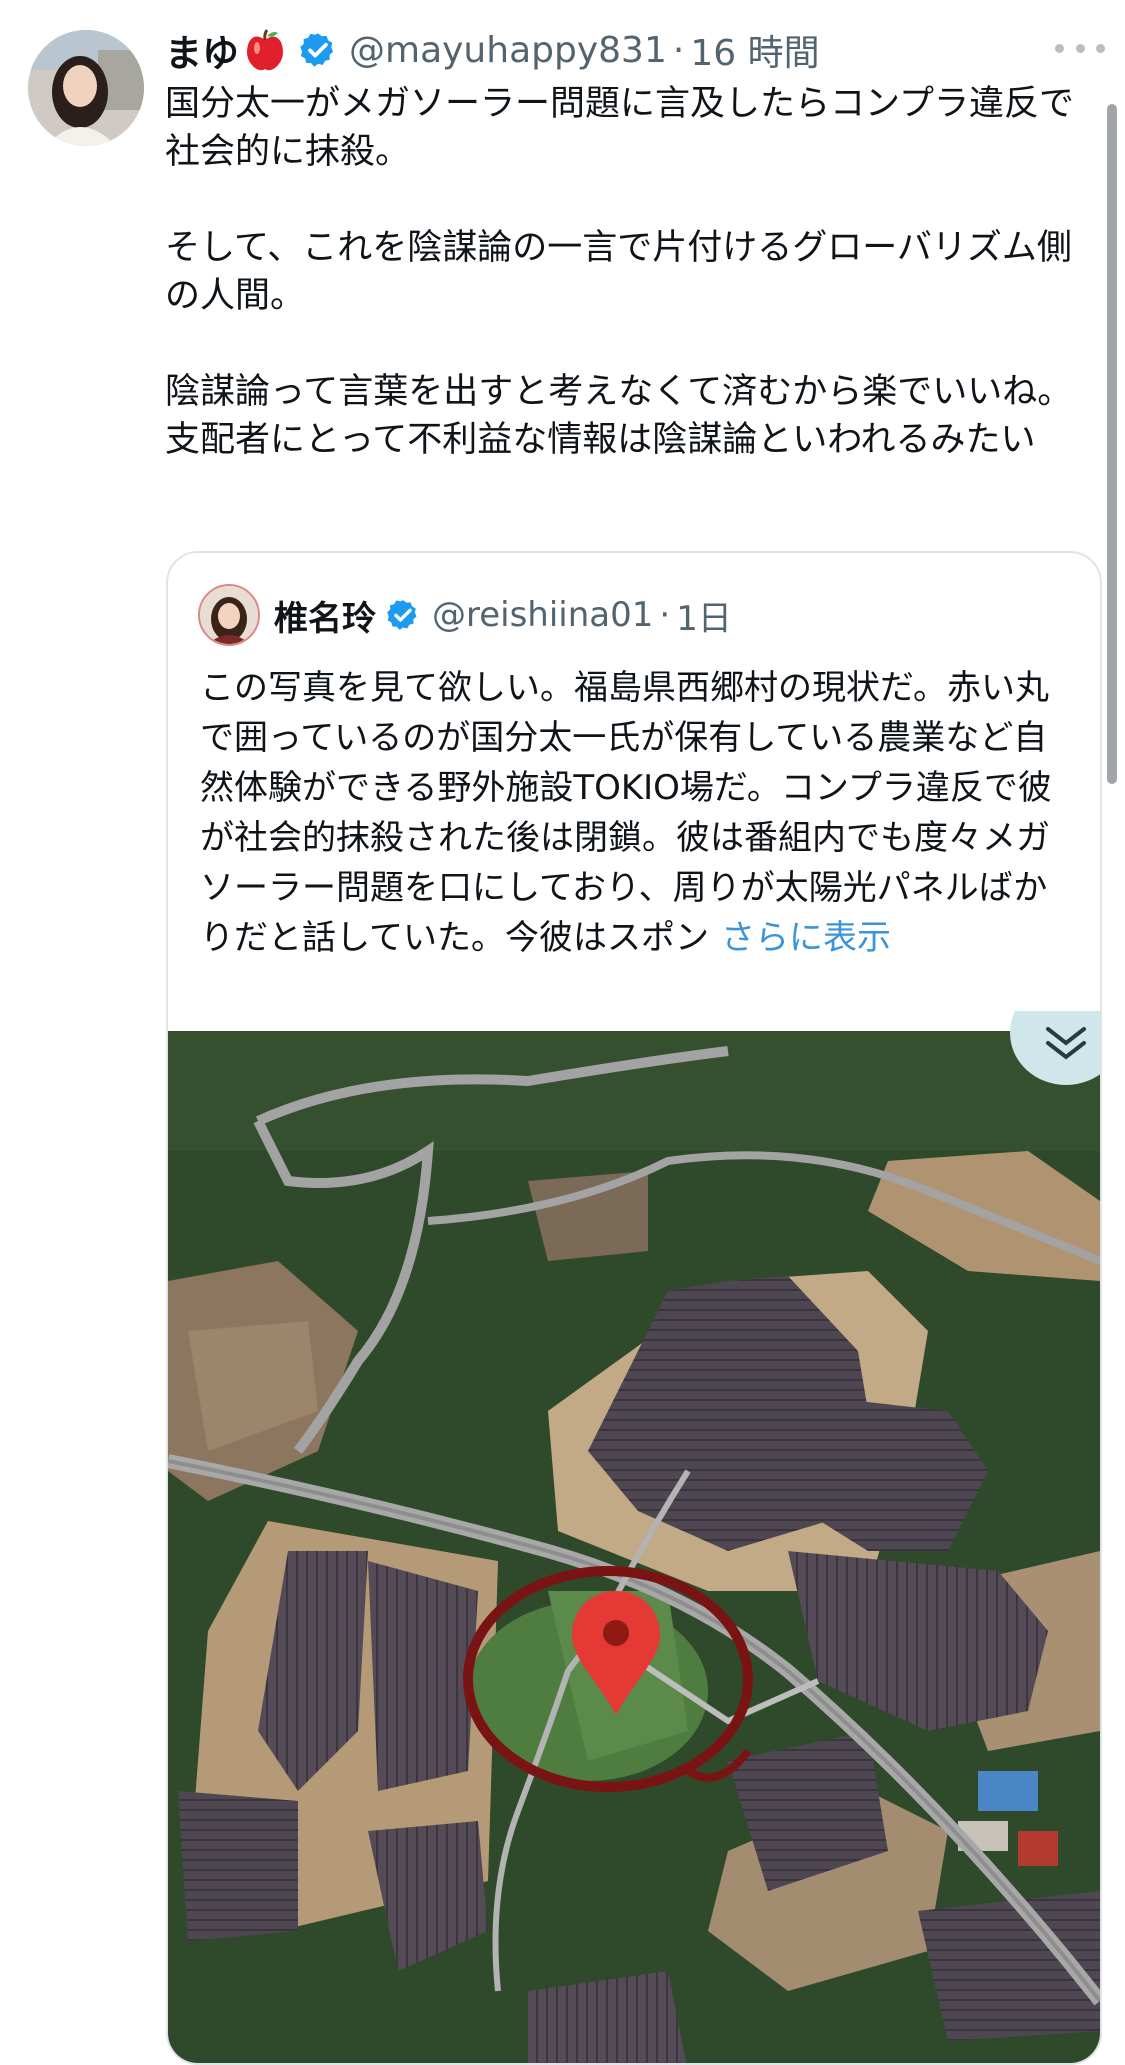 Image resolution: width=1125 pixels, height=2065 pixels. Describe the element at coordinates (202, 50) in the screenshot. I see `author-name: まゆ` at that location.